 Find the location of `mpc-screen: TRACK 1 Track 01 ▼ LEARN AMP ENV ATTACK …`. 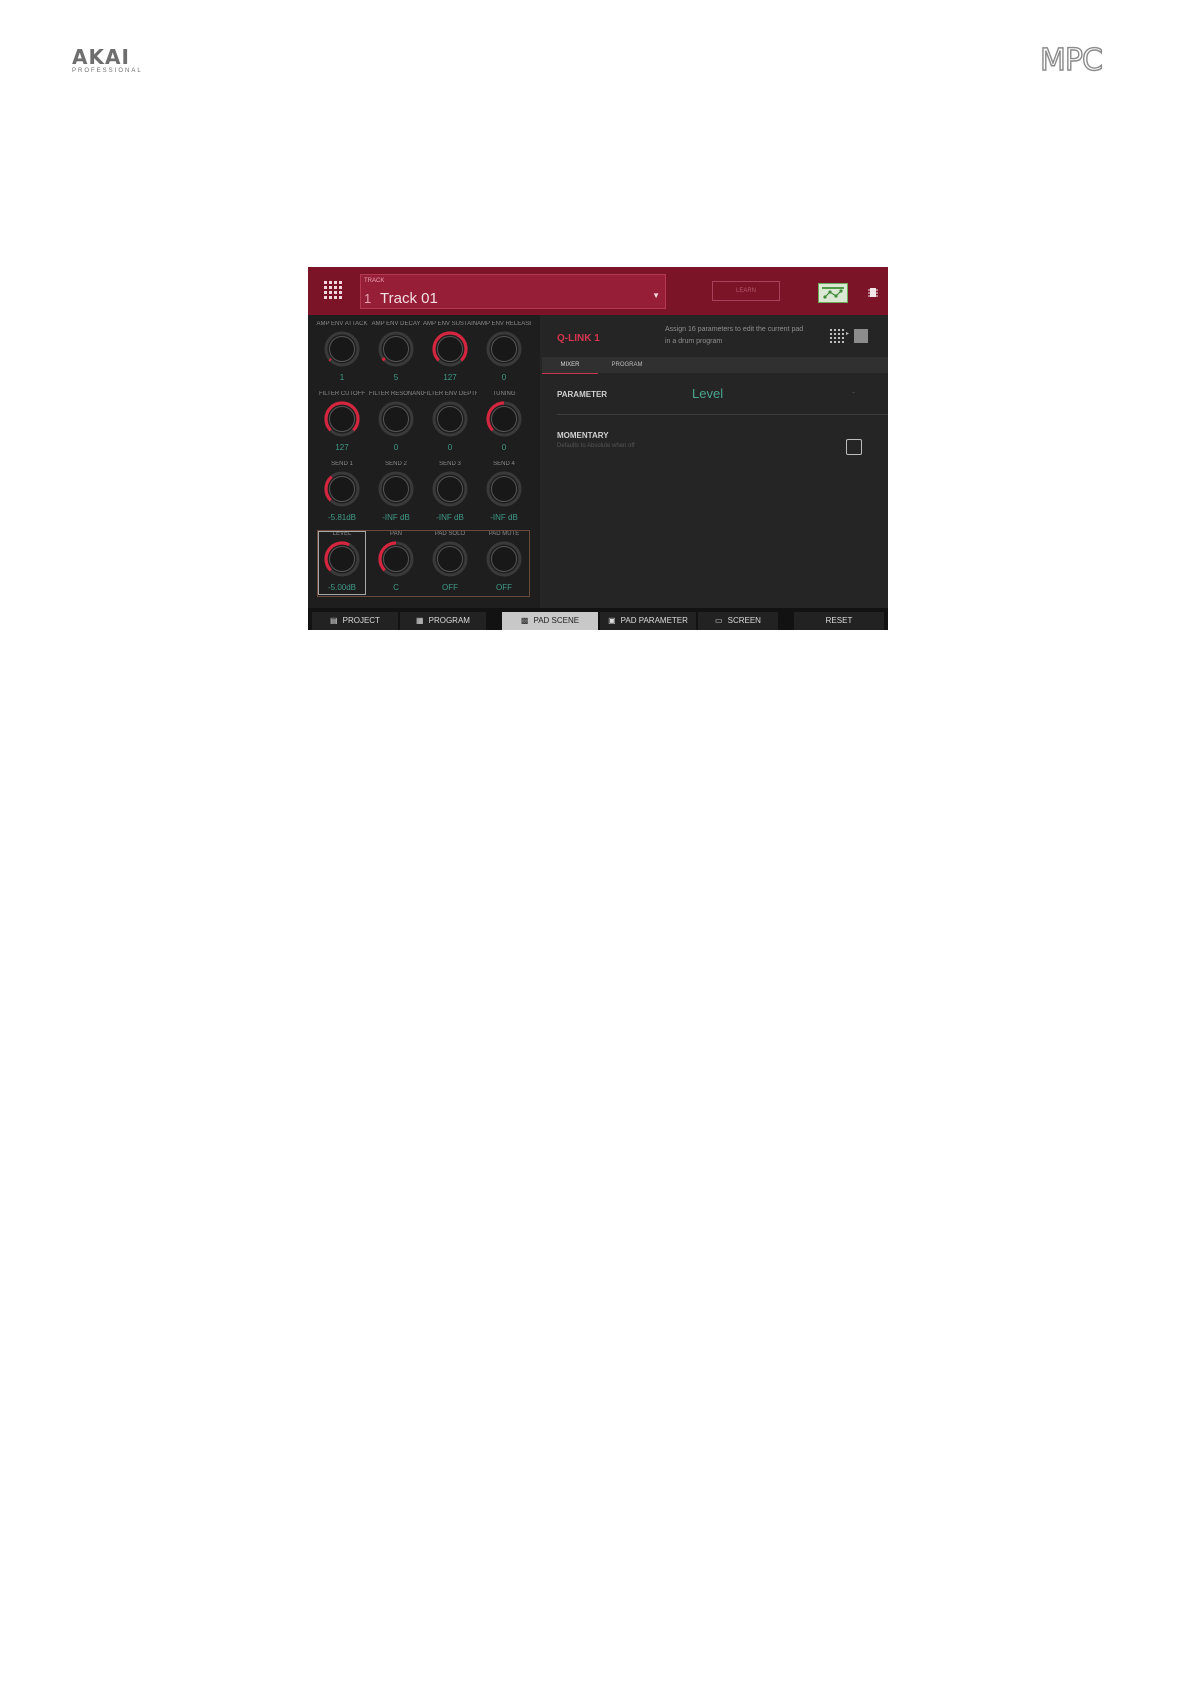

mpc-screen: TRACK 1 Track 01 ▼ LEARN AMP ENV ATTACK … is located at coordinates (598, 448).